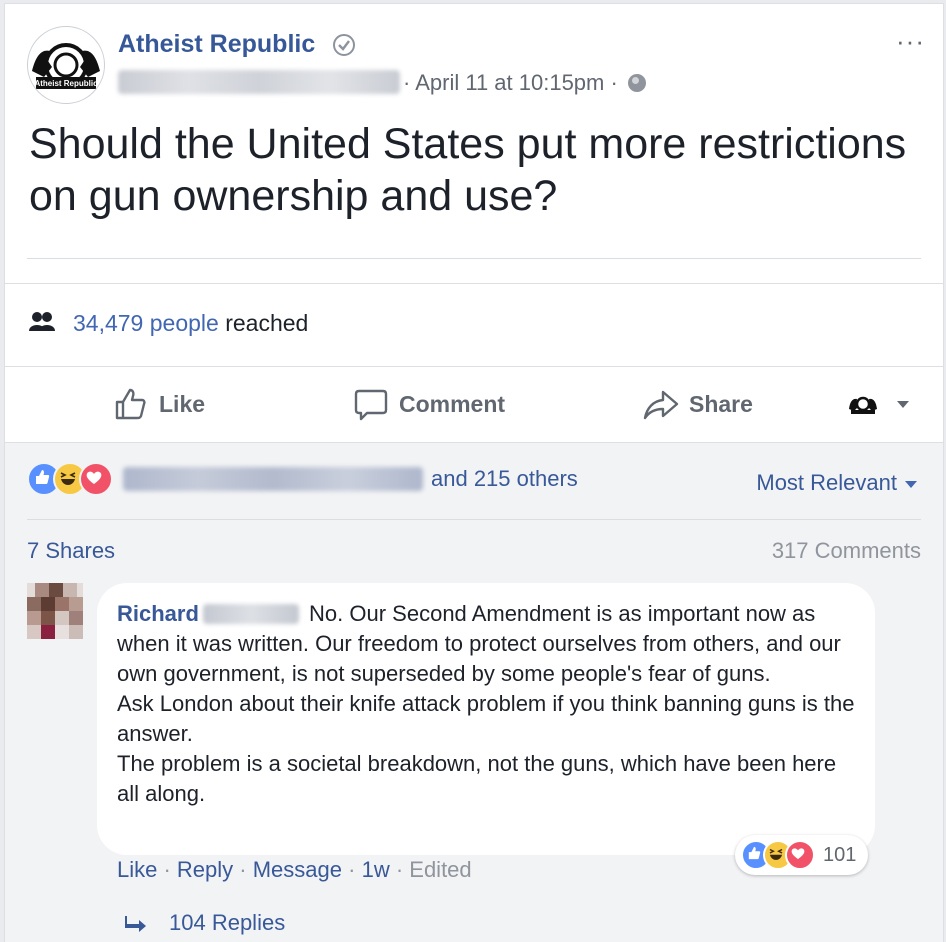  I want to click on share-icon, so click(661, 405).